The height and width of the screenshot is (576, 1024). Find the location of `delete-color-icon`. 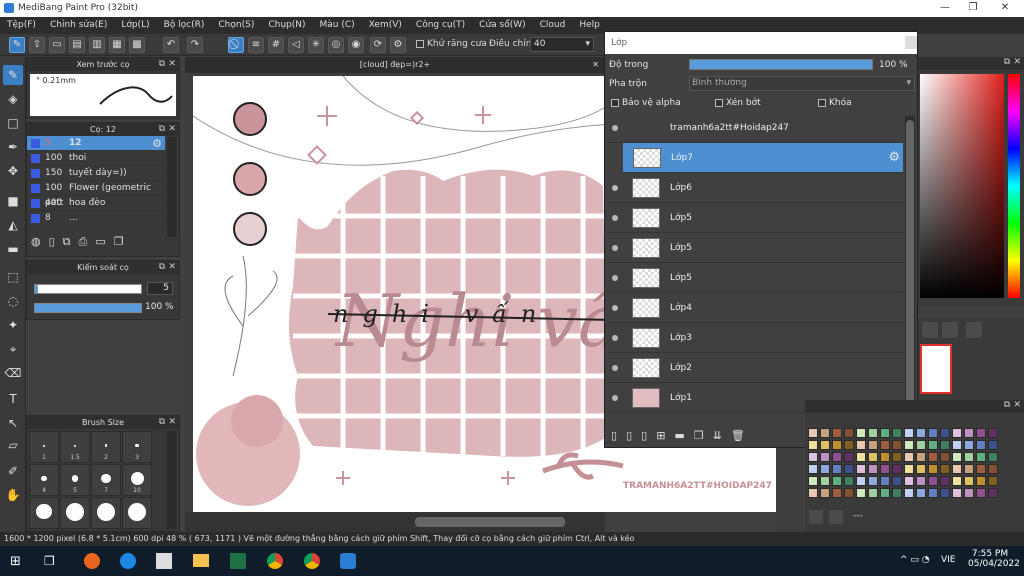

delete-color-icon is located at coordinates (836, 517).